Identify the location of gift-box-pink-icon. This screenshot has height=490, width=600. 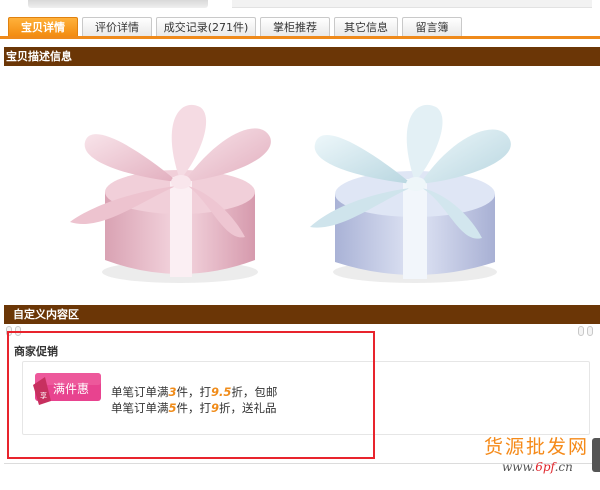
(170, 193).